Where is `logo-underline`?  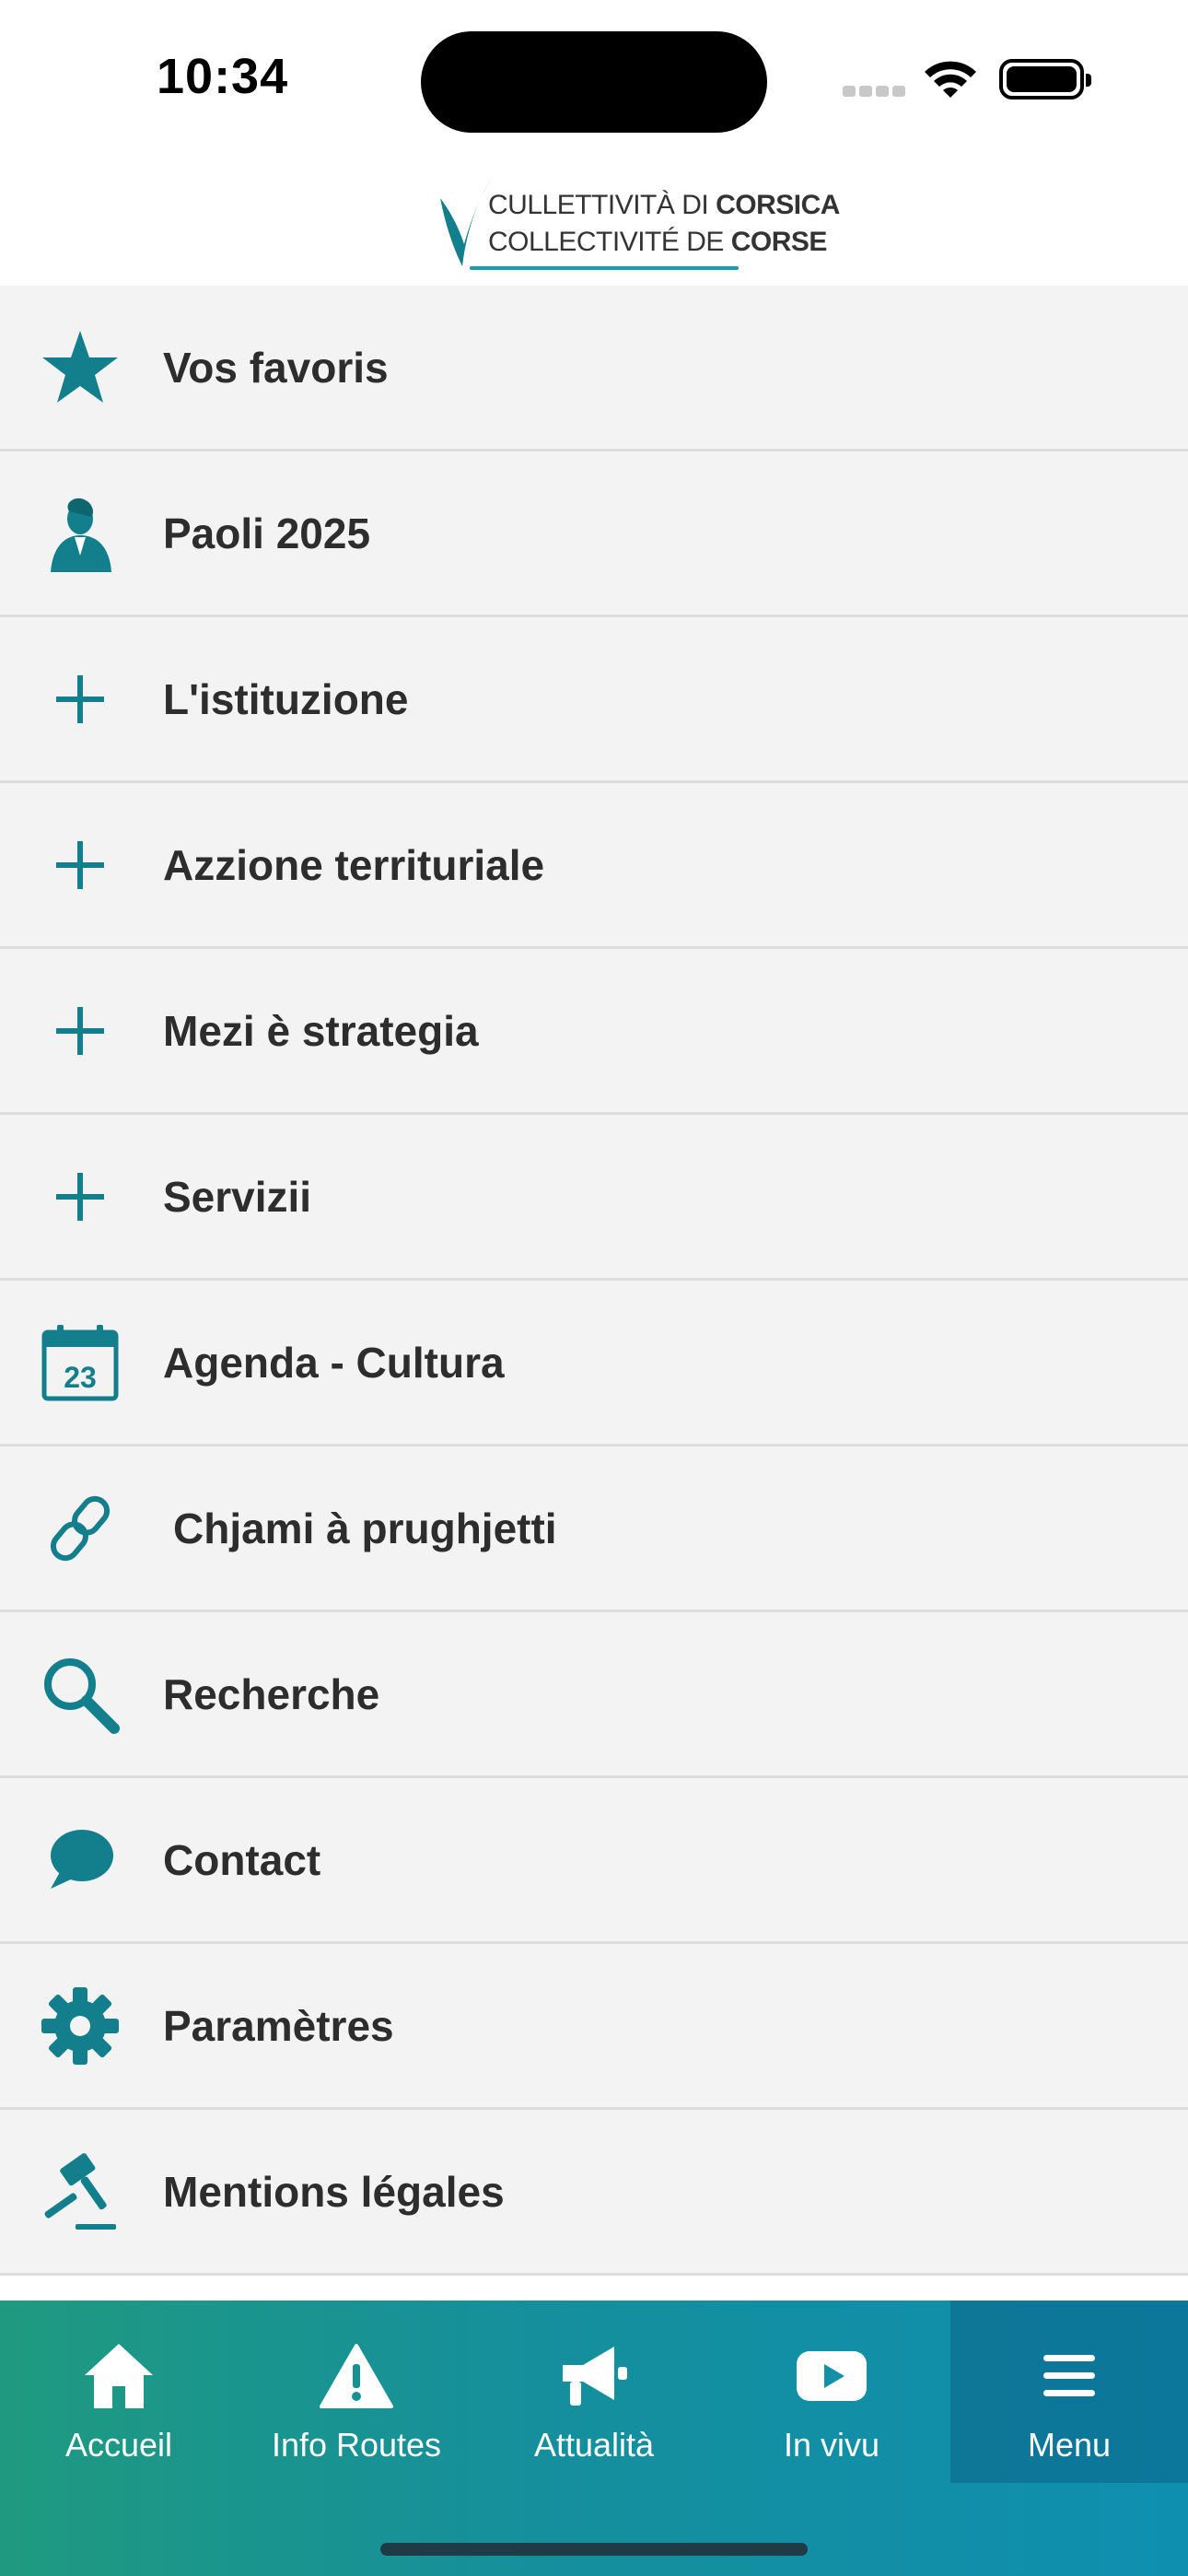 logo-underline is located at coordinates (604, 268).